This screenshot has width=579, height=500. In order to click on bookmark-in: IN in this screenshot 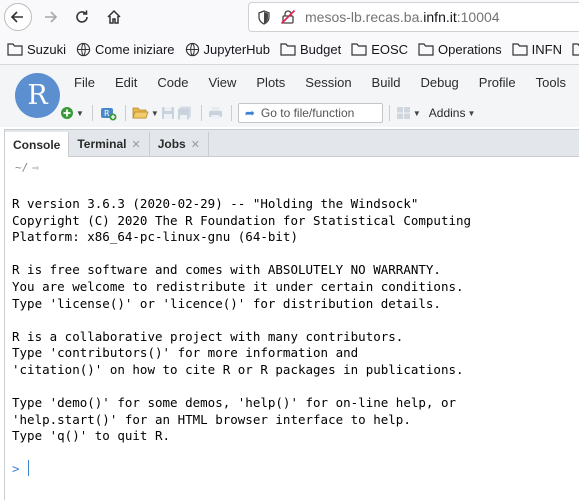, I will do `click(575, 49)`.